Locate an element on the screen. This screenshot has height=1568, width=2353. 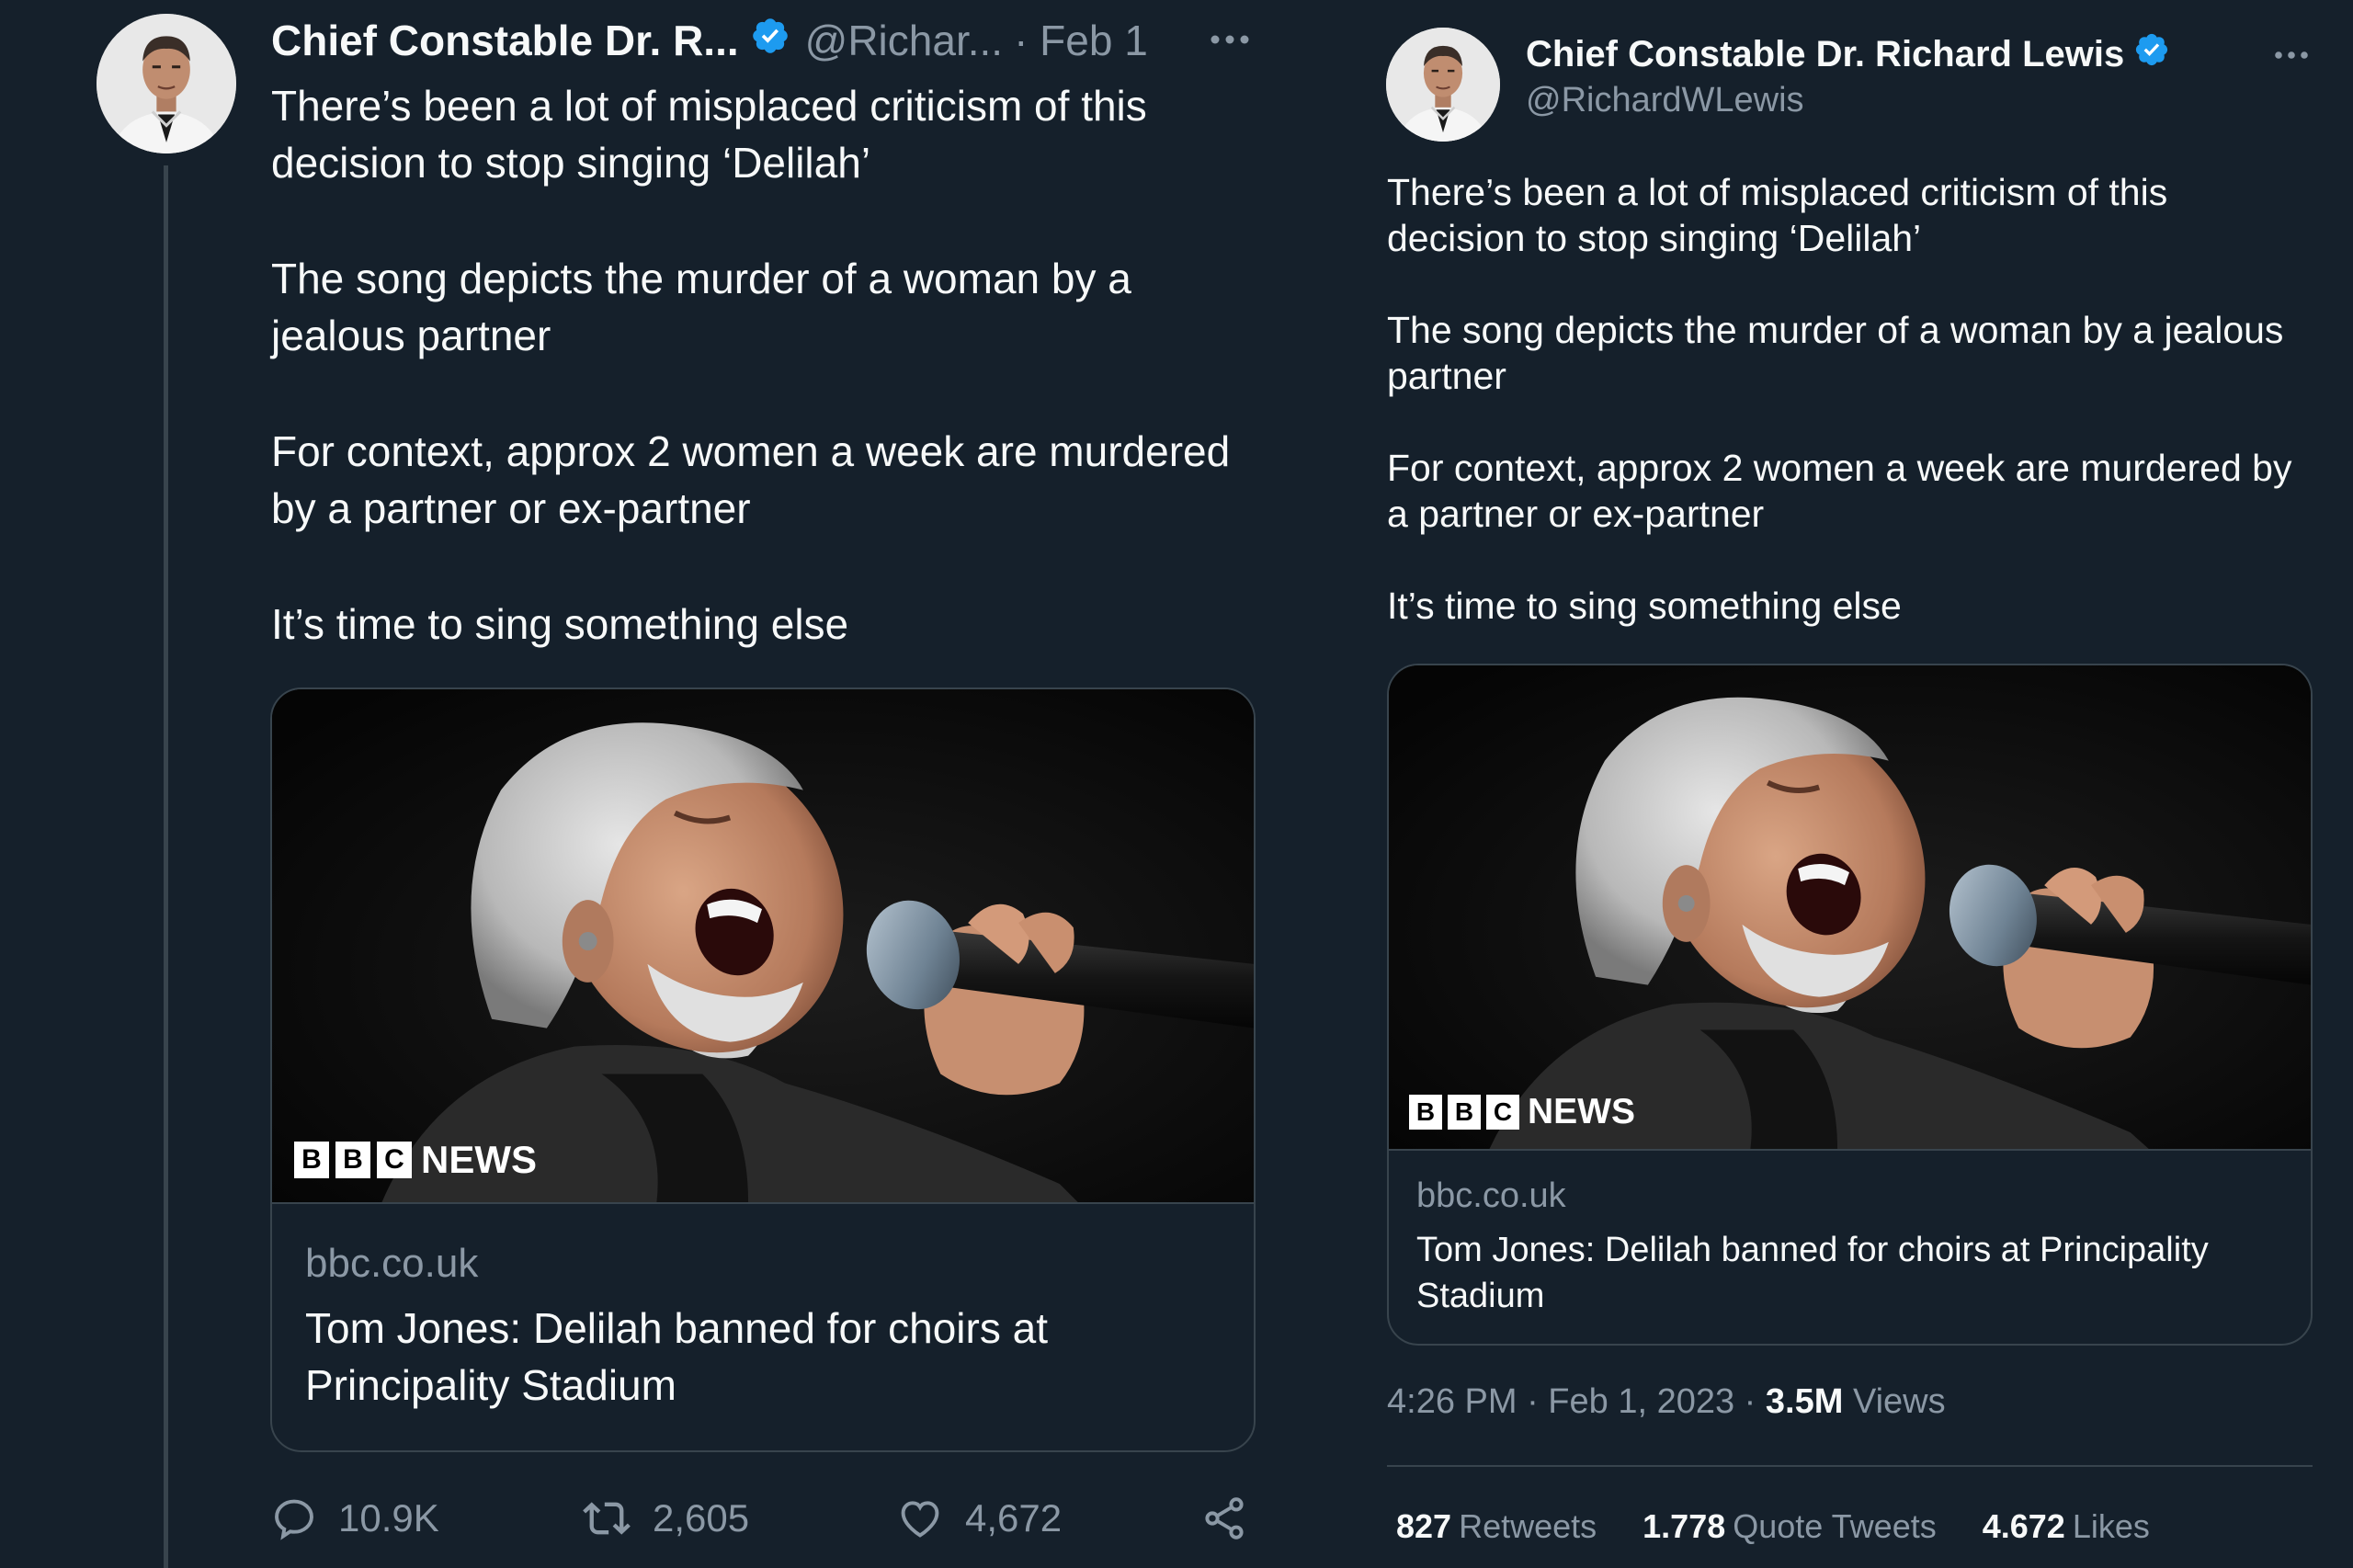
retweets-count: 827 is located at coordinates (1424, 1526).